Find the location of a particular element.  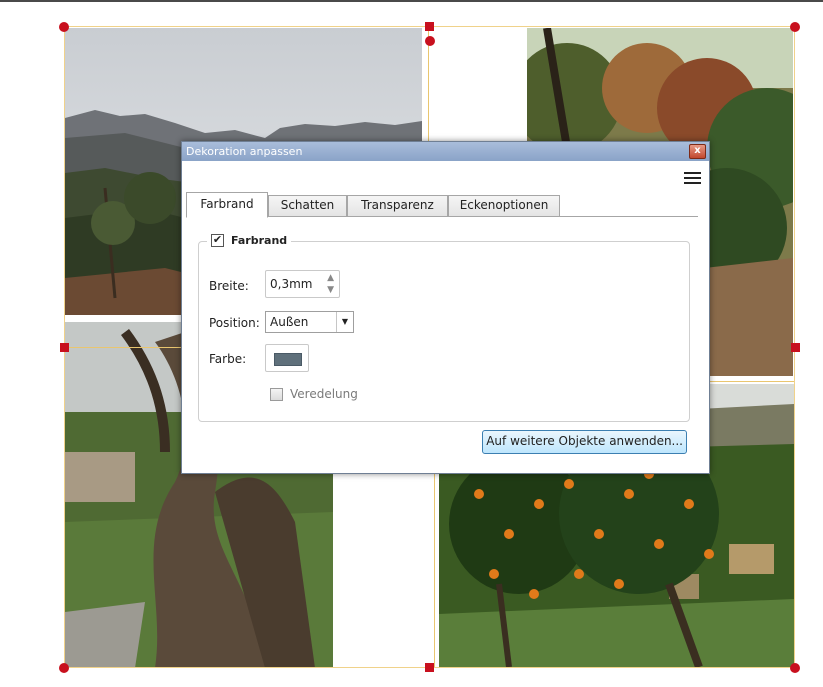

resize-handle-top-center is located at coordinates (429, 26).